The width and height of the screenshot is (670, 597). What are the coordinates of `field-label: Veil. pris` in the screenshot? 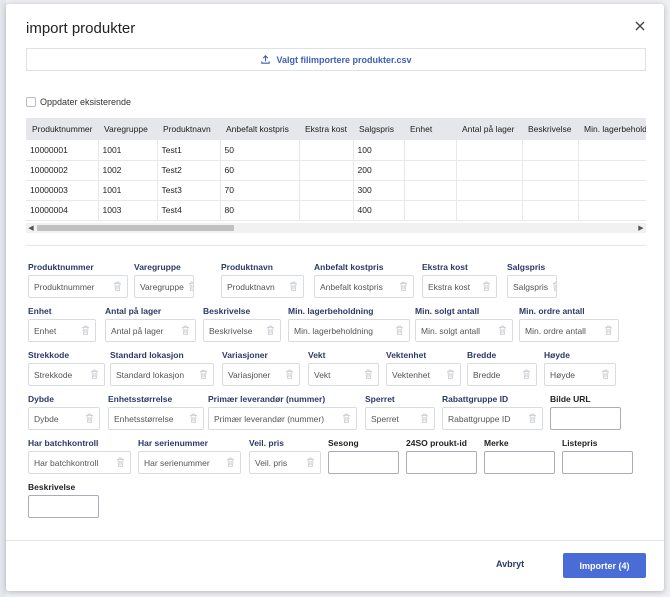 It's located at (266, 443).